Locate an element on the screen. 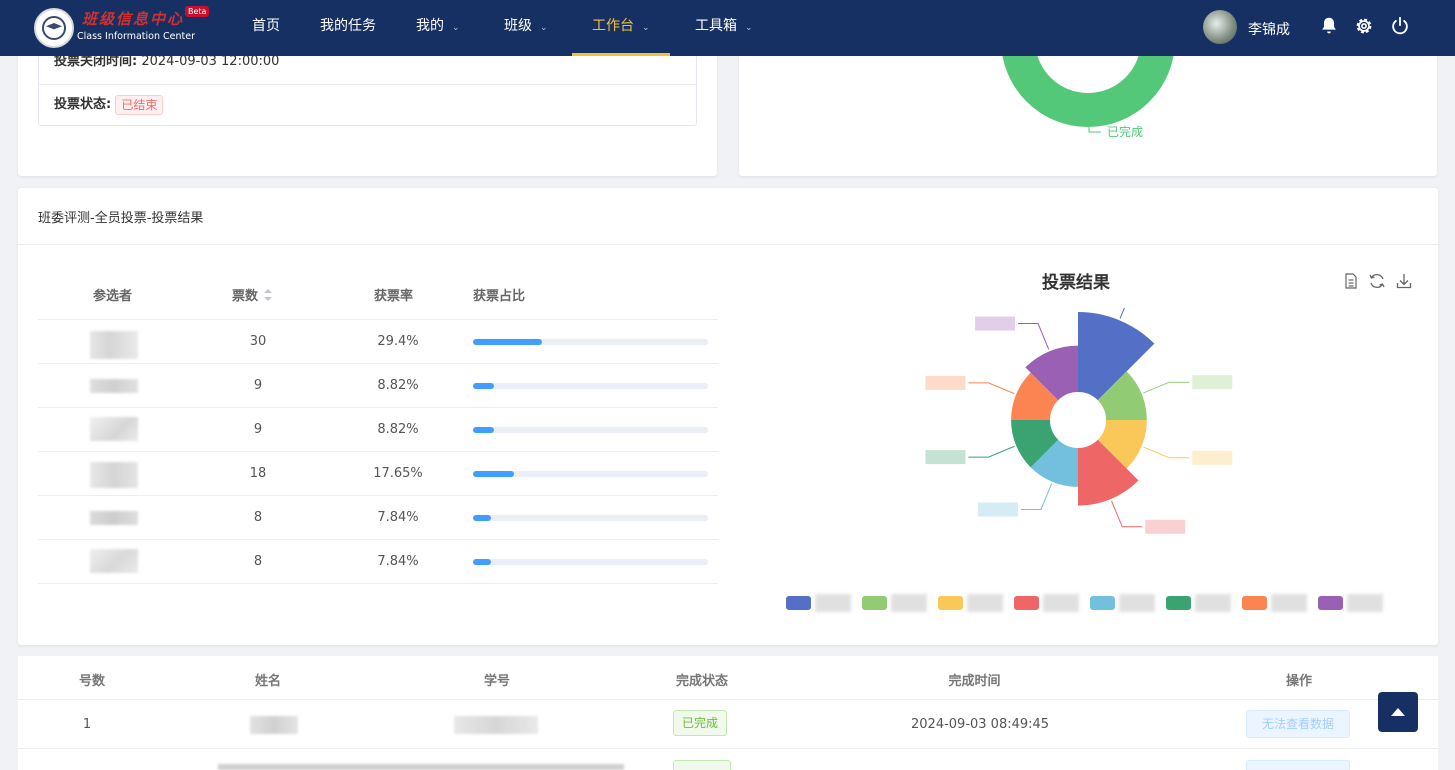 The image size is (1455, 770). row-blurred is located at coordinates (421, 767).